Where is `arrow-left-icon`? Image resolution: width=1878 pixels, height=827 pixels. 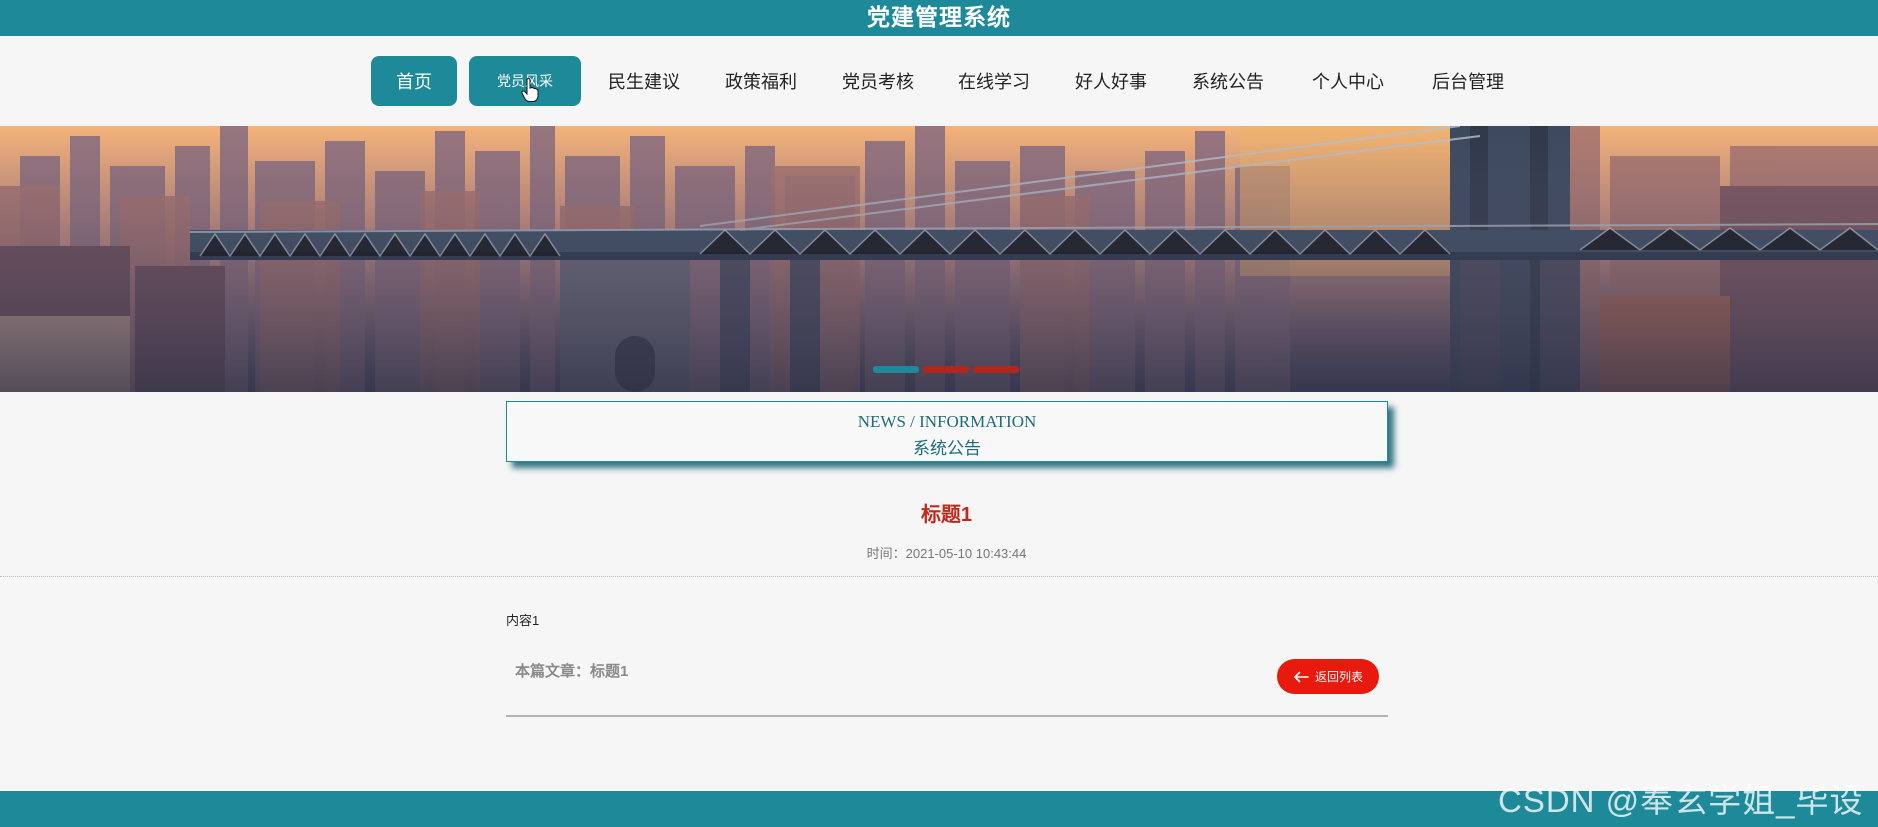 arrow-left-icon is located at coordinates (1301, 676).